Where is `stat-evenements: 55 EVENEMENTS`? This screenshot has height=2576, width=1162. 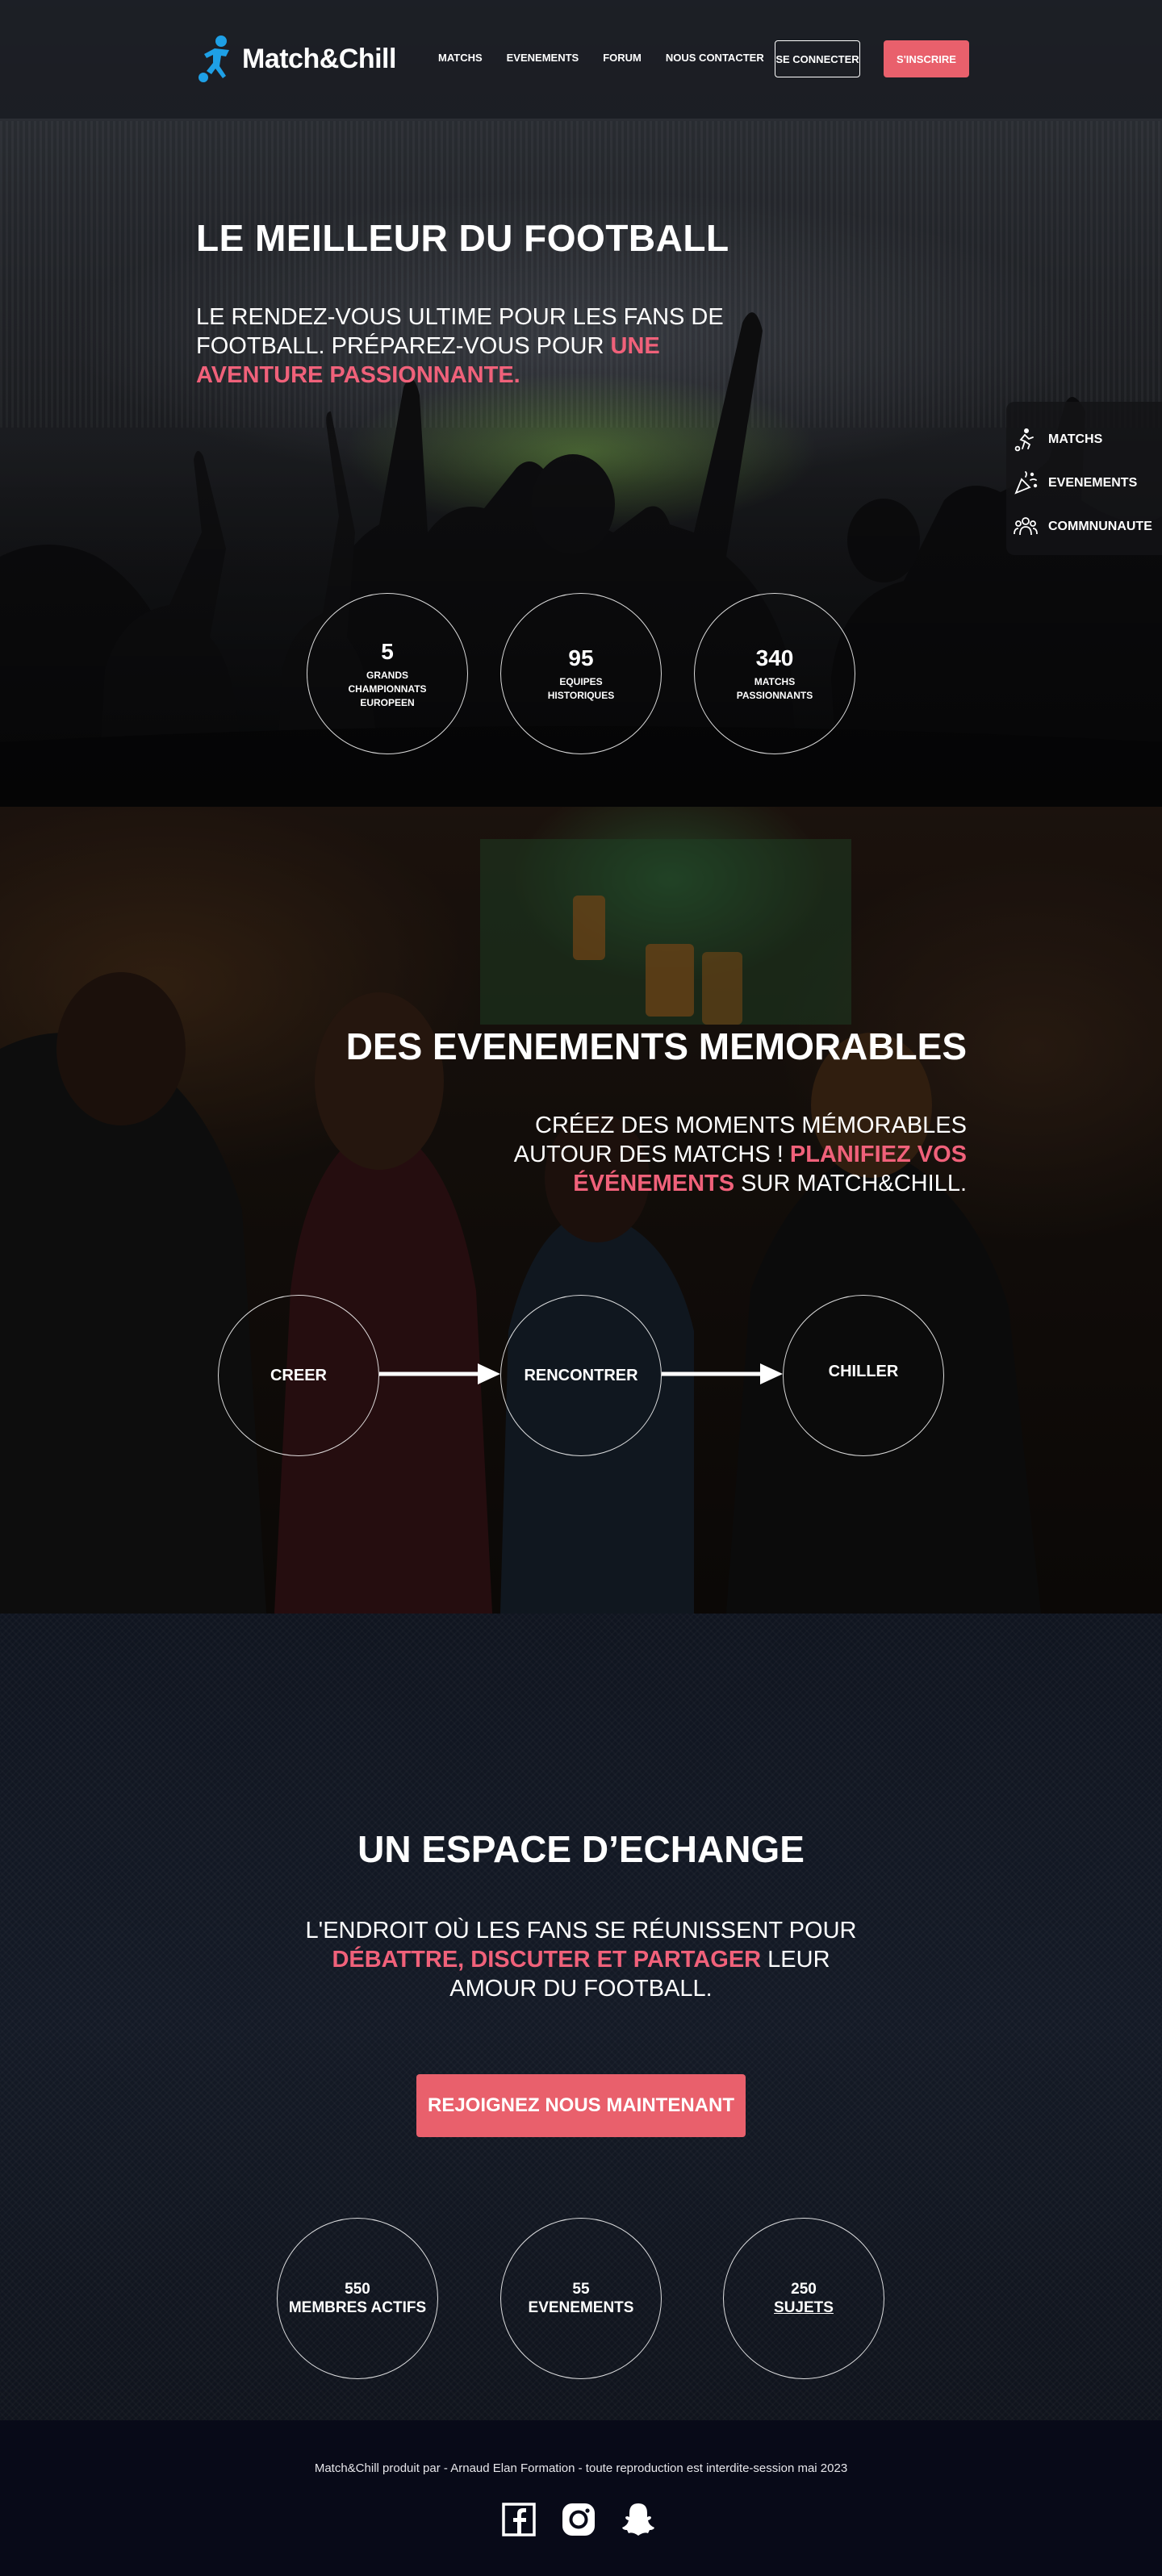
stat-evenements: 55 EVENEMENTS is located at coordinates (581, 2298).